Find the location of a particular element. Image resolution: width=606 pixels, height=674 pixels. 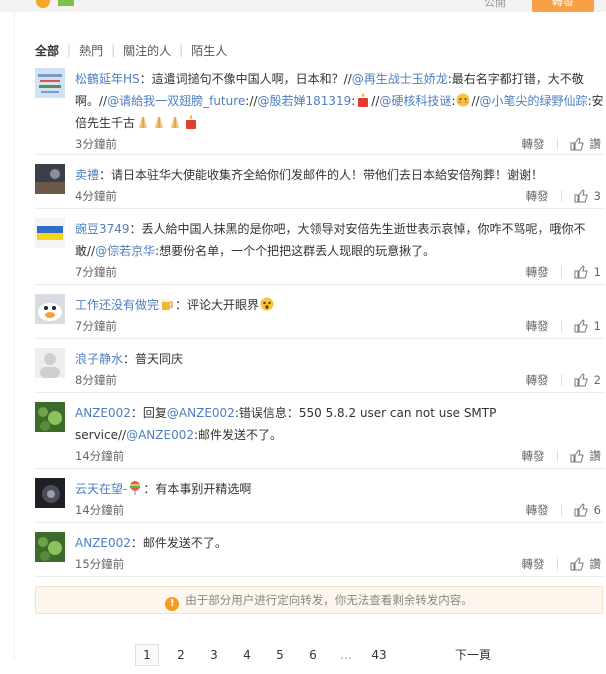

top-icons is located at coordinates (55, 4).